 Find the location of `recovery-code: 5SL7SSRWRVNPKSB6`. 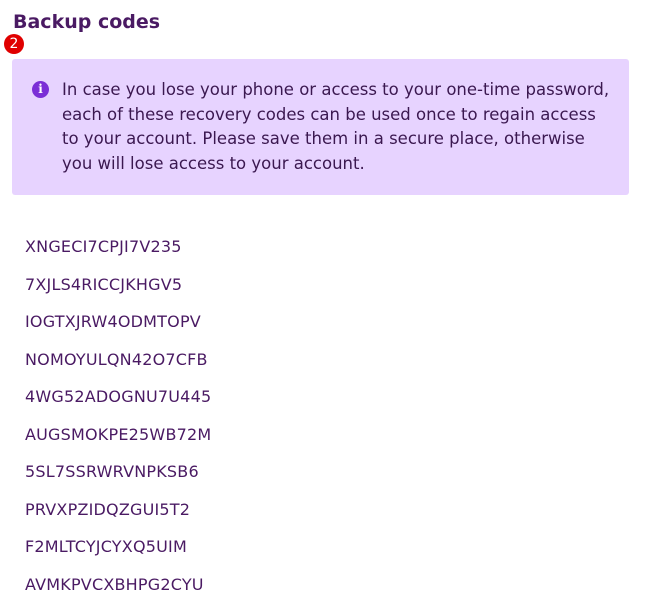

recovery-code: 5SL7SSRWRVNPKSB6 is located at coordinates (112, 471).